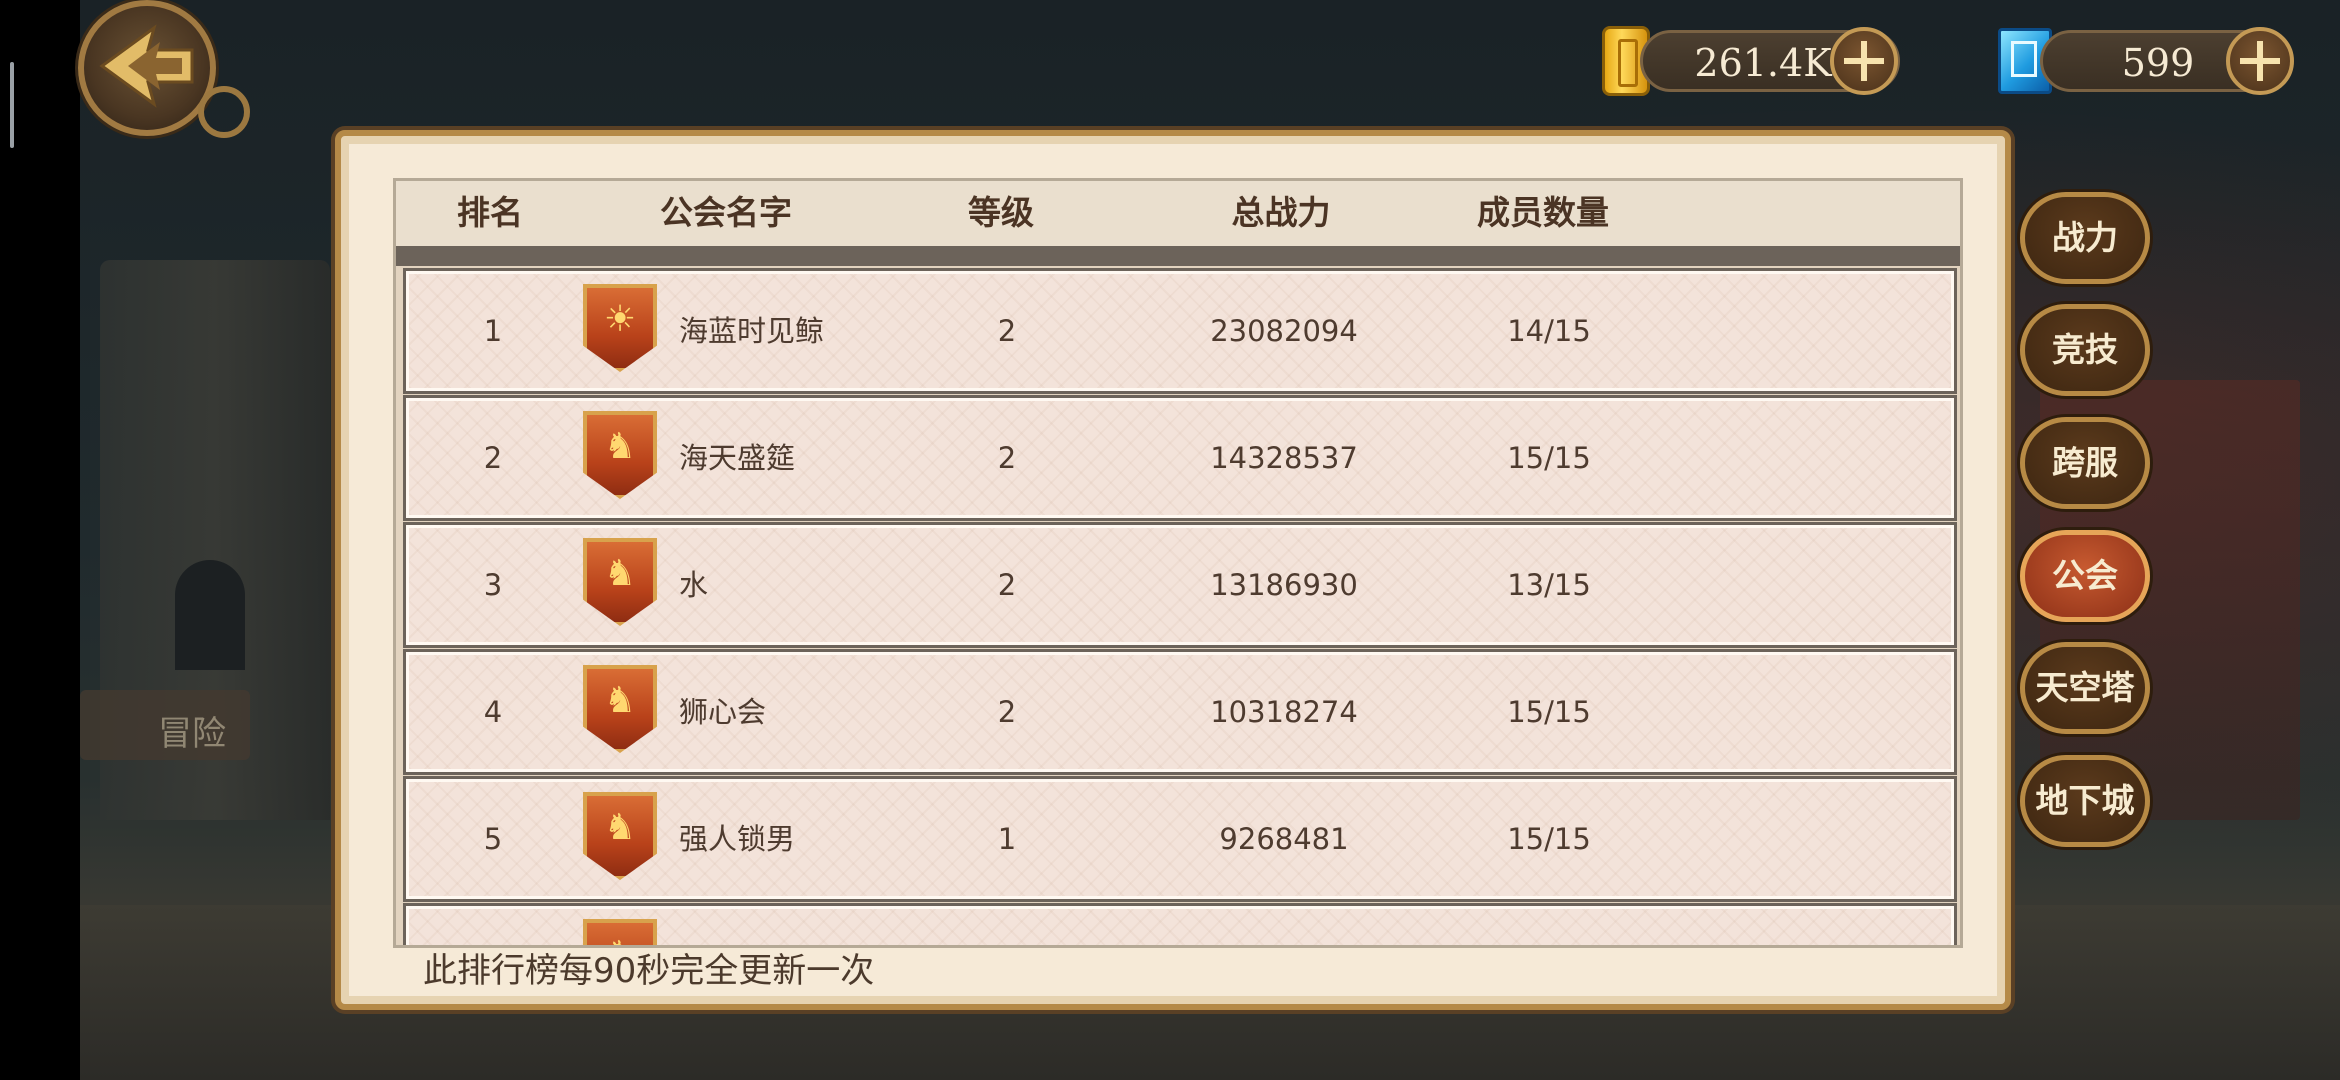 This screenshot has width=2340, height=1080. Describe the element at coordinates (752, 331) in the screenshot. I see `guild-name-cell: 海蓝时见鲸` at that location.